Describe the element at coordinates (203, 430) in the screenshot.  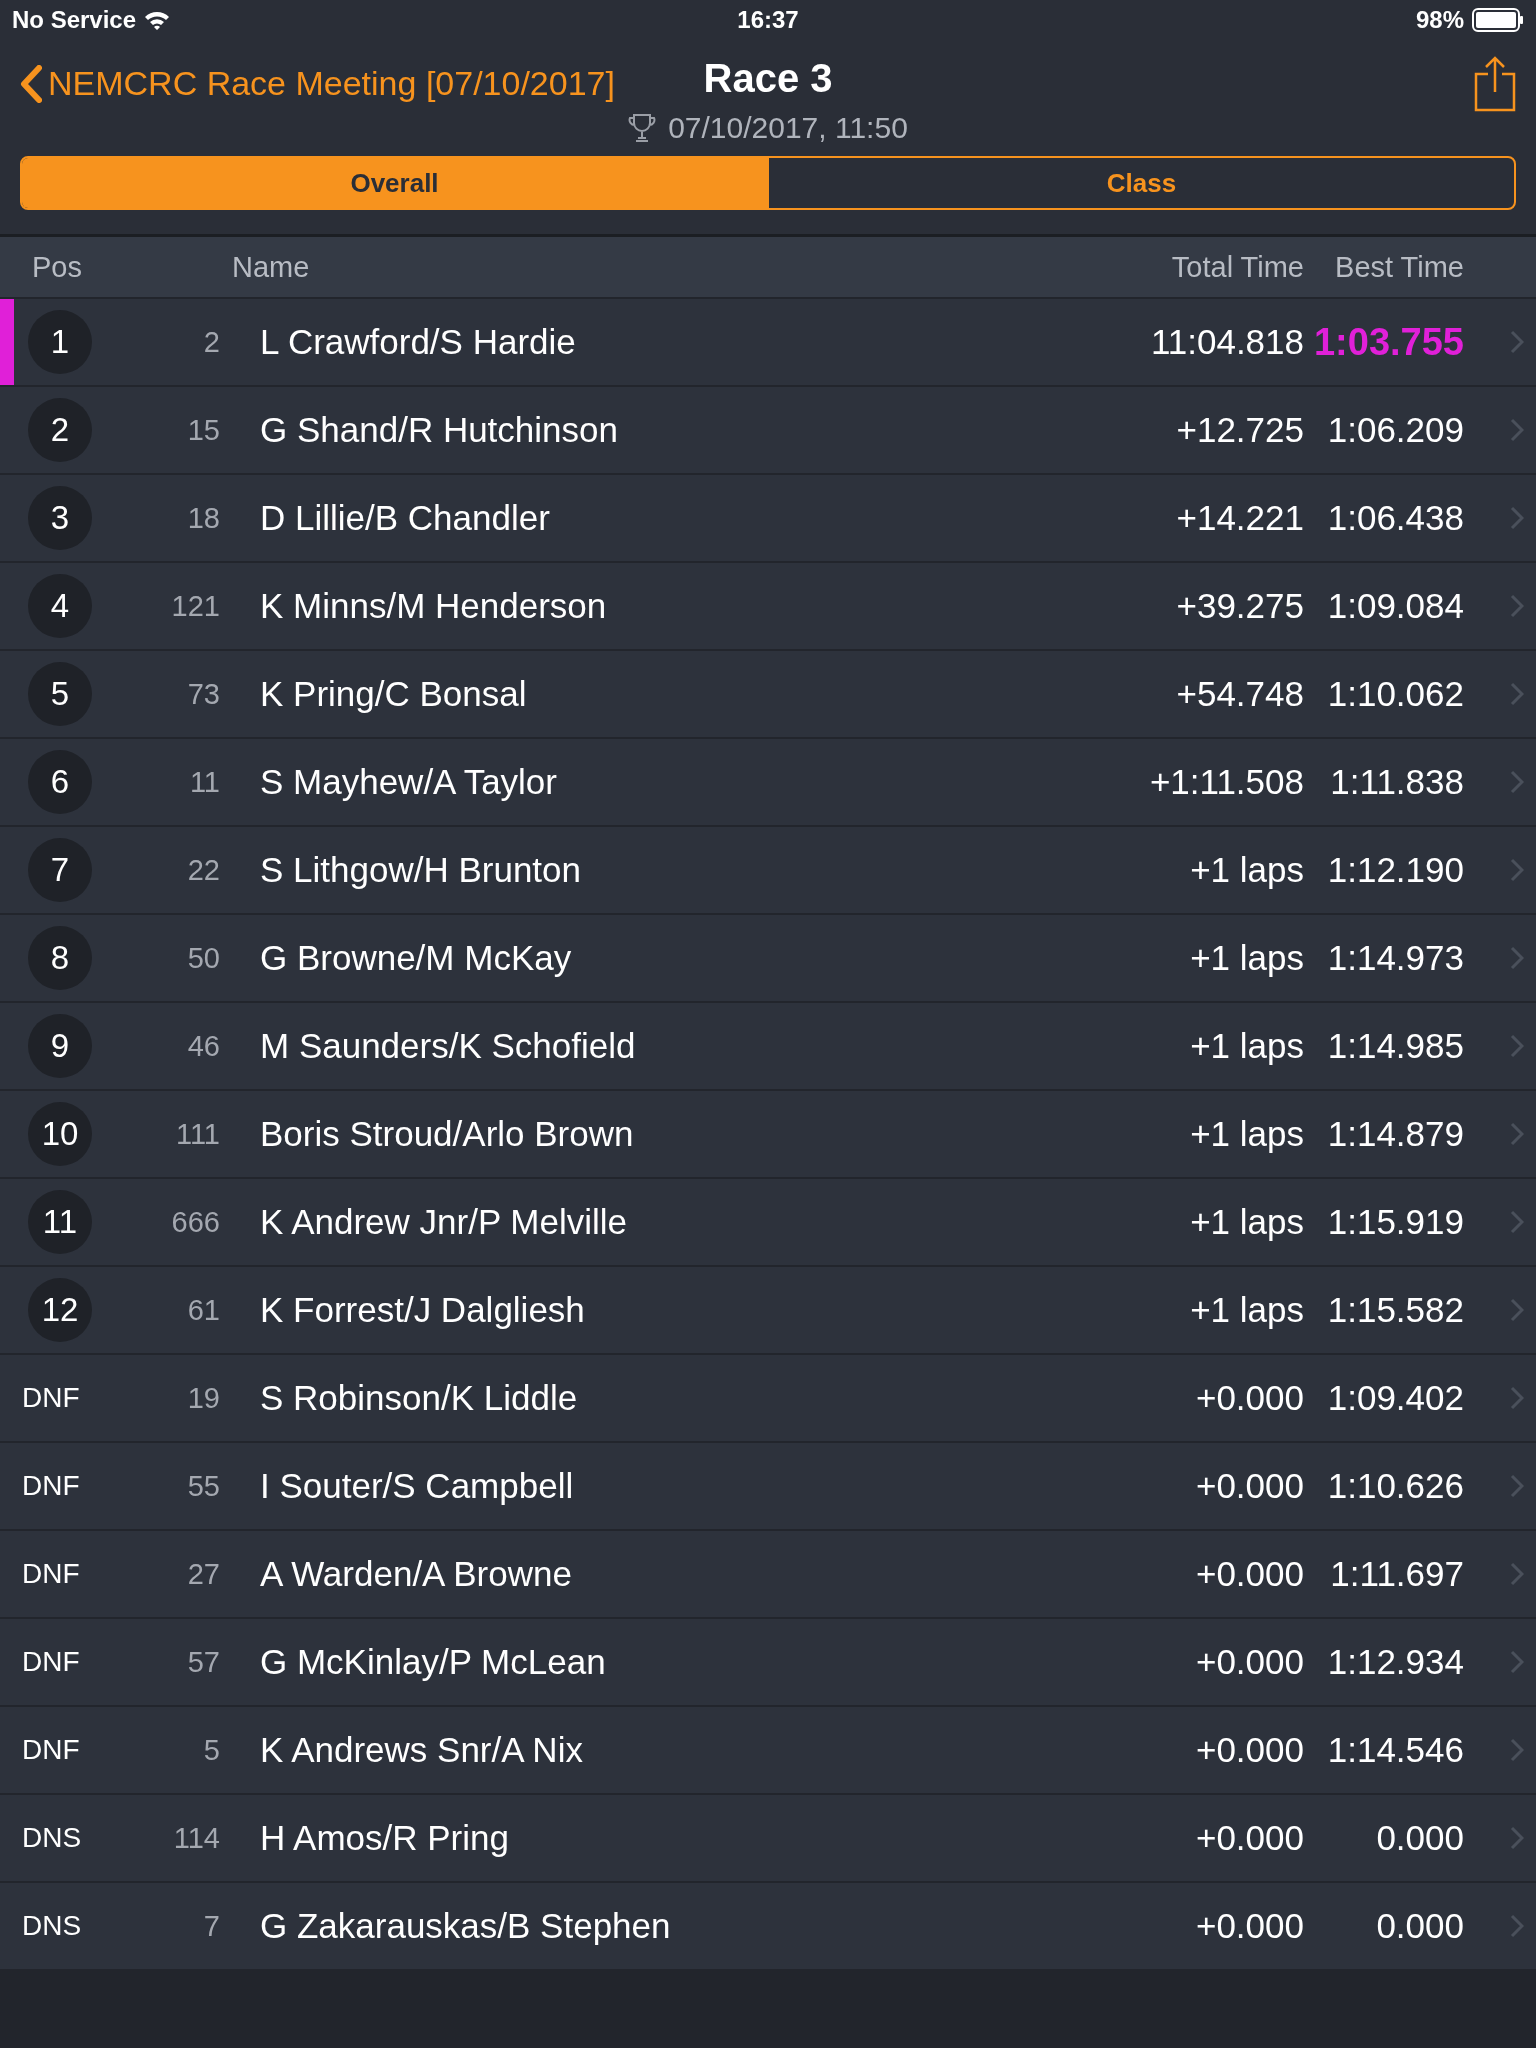
I see `car-number: 15` at that location.